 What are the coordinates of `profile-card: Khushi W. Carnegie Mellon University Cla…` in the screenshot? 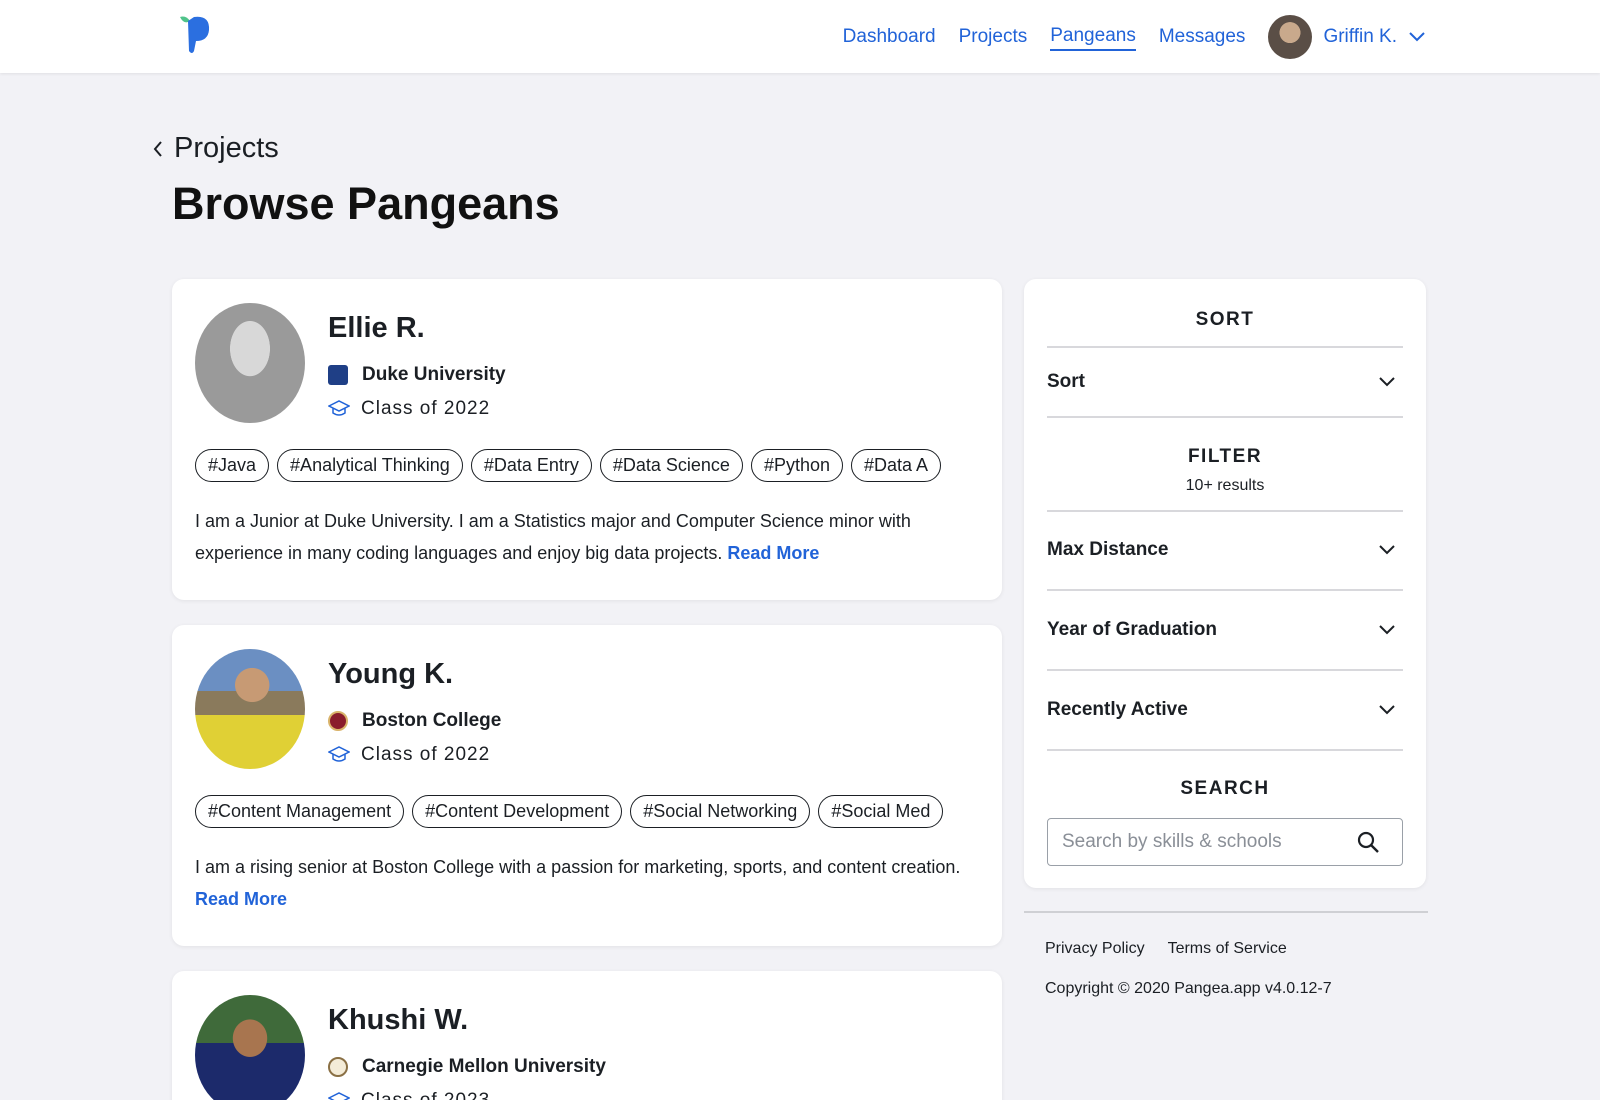 It's located at (587, 1035).